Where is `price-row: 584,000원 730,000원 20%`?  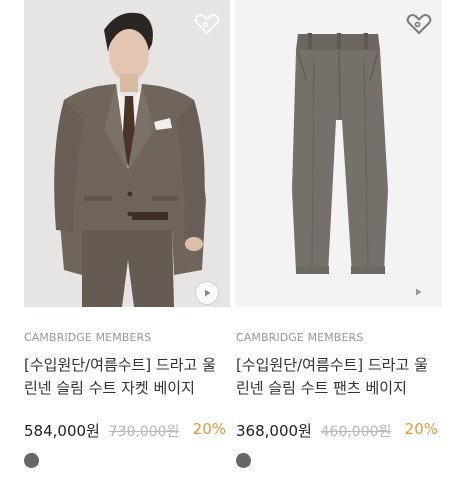
price-row: 584,000원 730,000원 20% is located at coordinates (127, 431).